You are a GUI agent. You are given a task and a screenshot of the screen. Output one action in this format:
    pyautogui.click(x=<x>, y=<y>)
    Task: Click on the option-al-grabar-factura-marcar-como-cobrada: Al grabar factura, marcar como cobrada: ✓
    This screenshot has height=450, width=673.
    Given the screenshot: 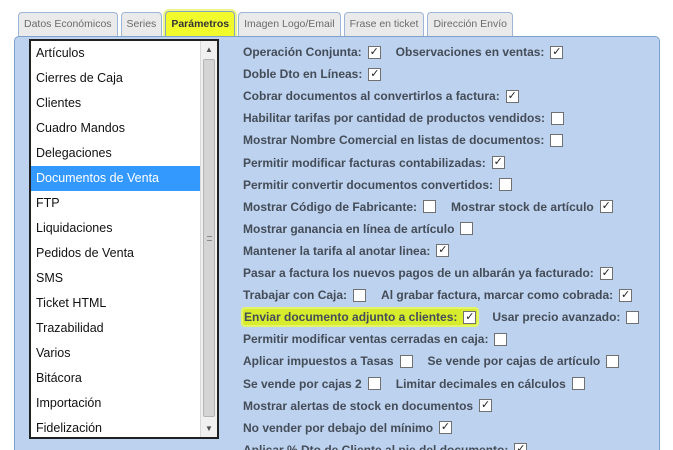 What is the action you would take?
    pyautogui.click(x=507, y=295)
    